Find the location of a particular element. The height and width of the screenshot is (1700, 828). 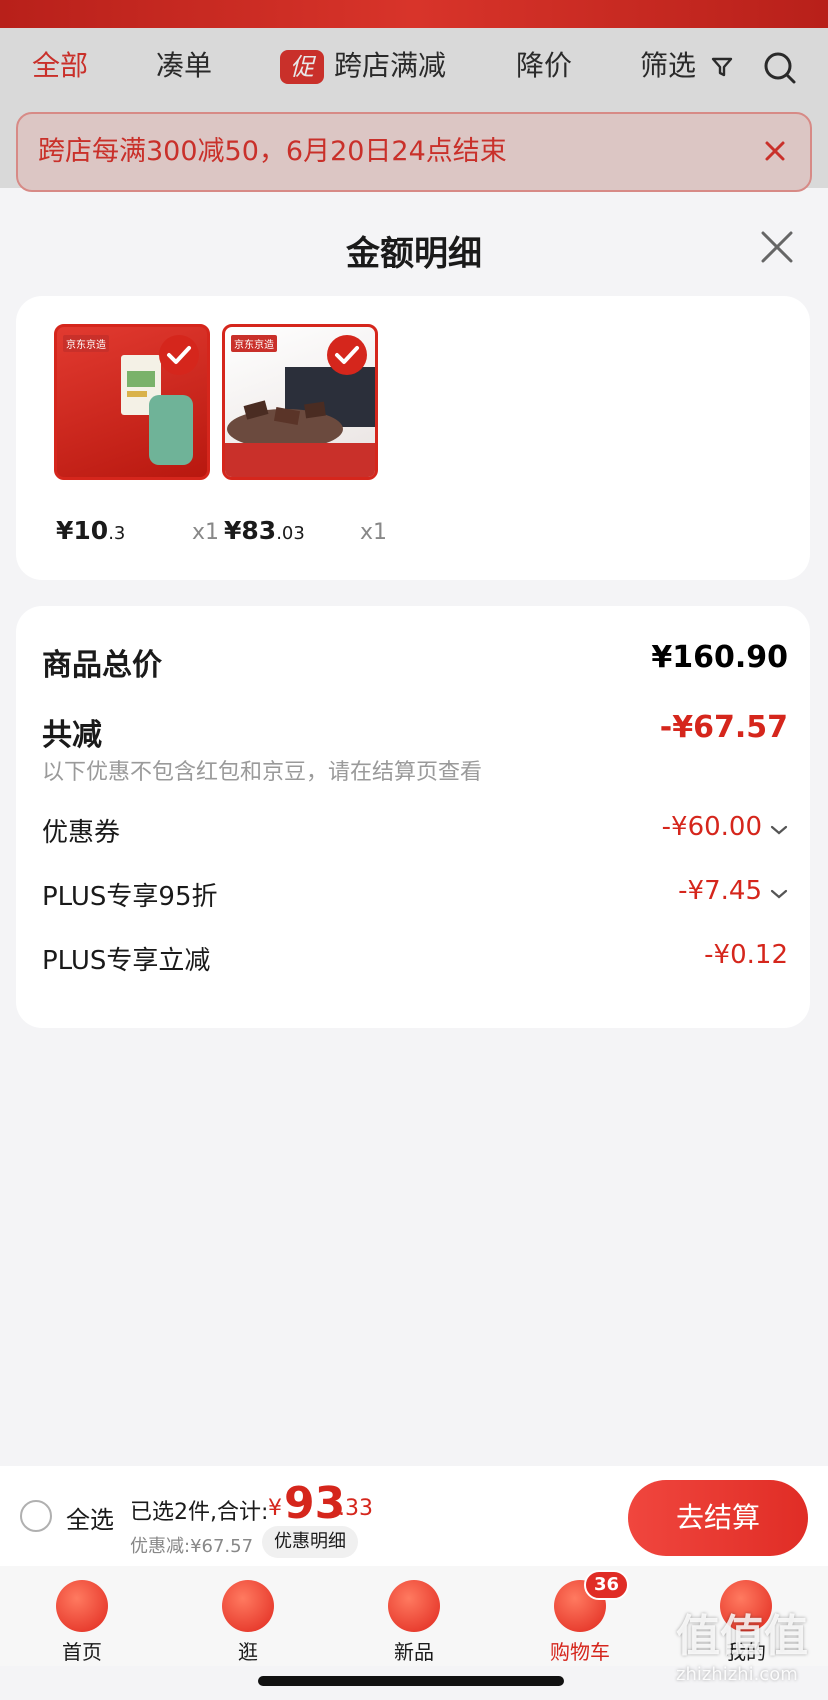

tab-label: 购物车 is located at coordinates (580, 1652).